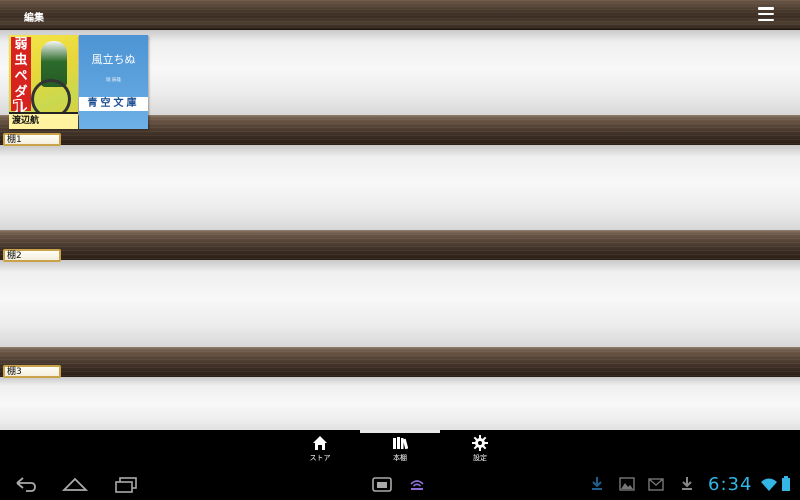 Image resolution: width=800 pixels, height=500 pixels. What do you see at coordinates (26, 484) in the screenshot?
I see `back-icon` at bounding box center [26, 484].